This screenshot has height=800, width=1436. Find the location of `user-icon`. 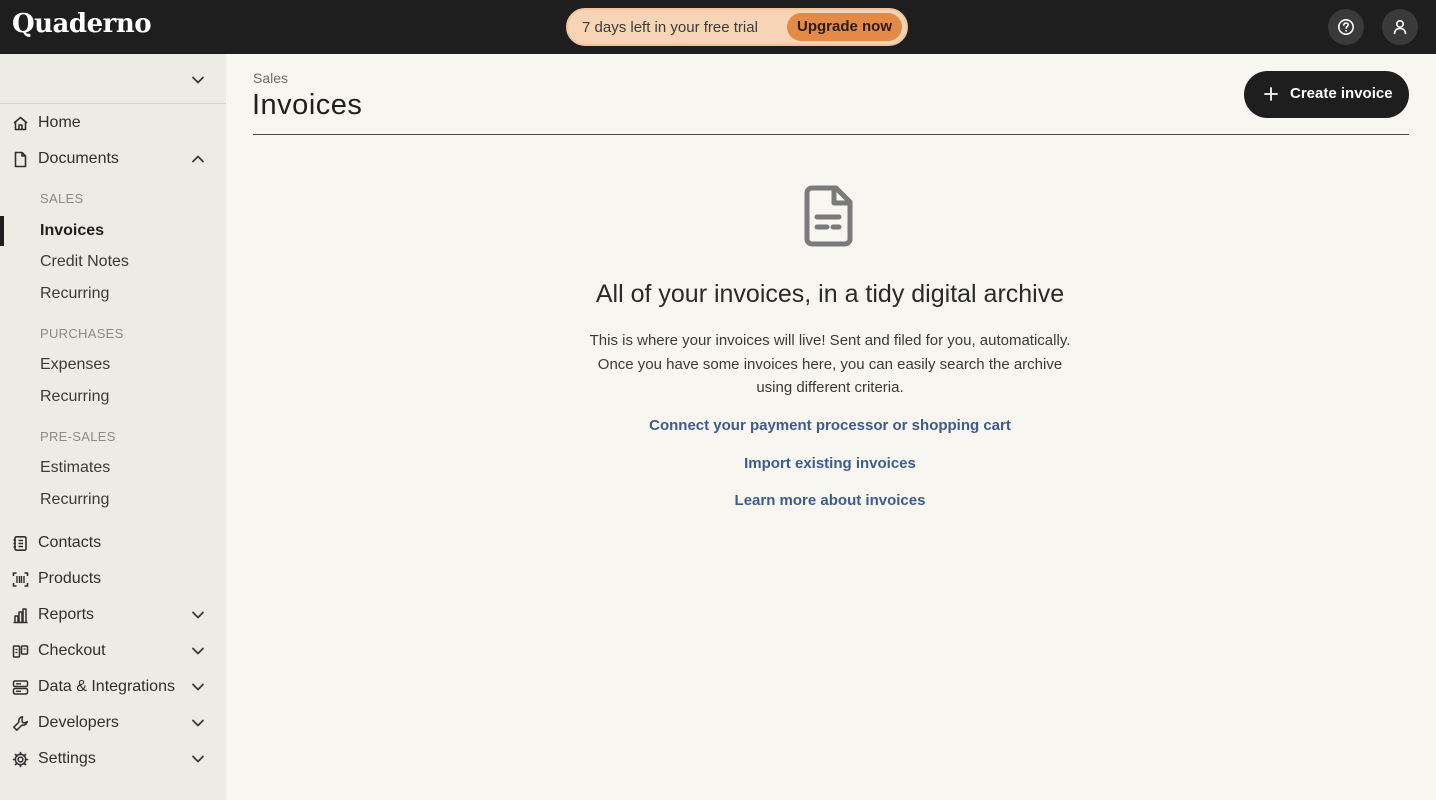

user-icon is located at coordinates (1400, 27).